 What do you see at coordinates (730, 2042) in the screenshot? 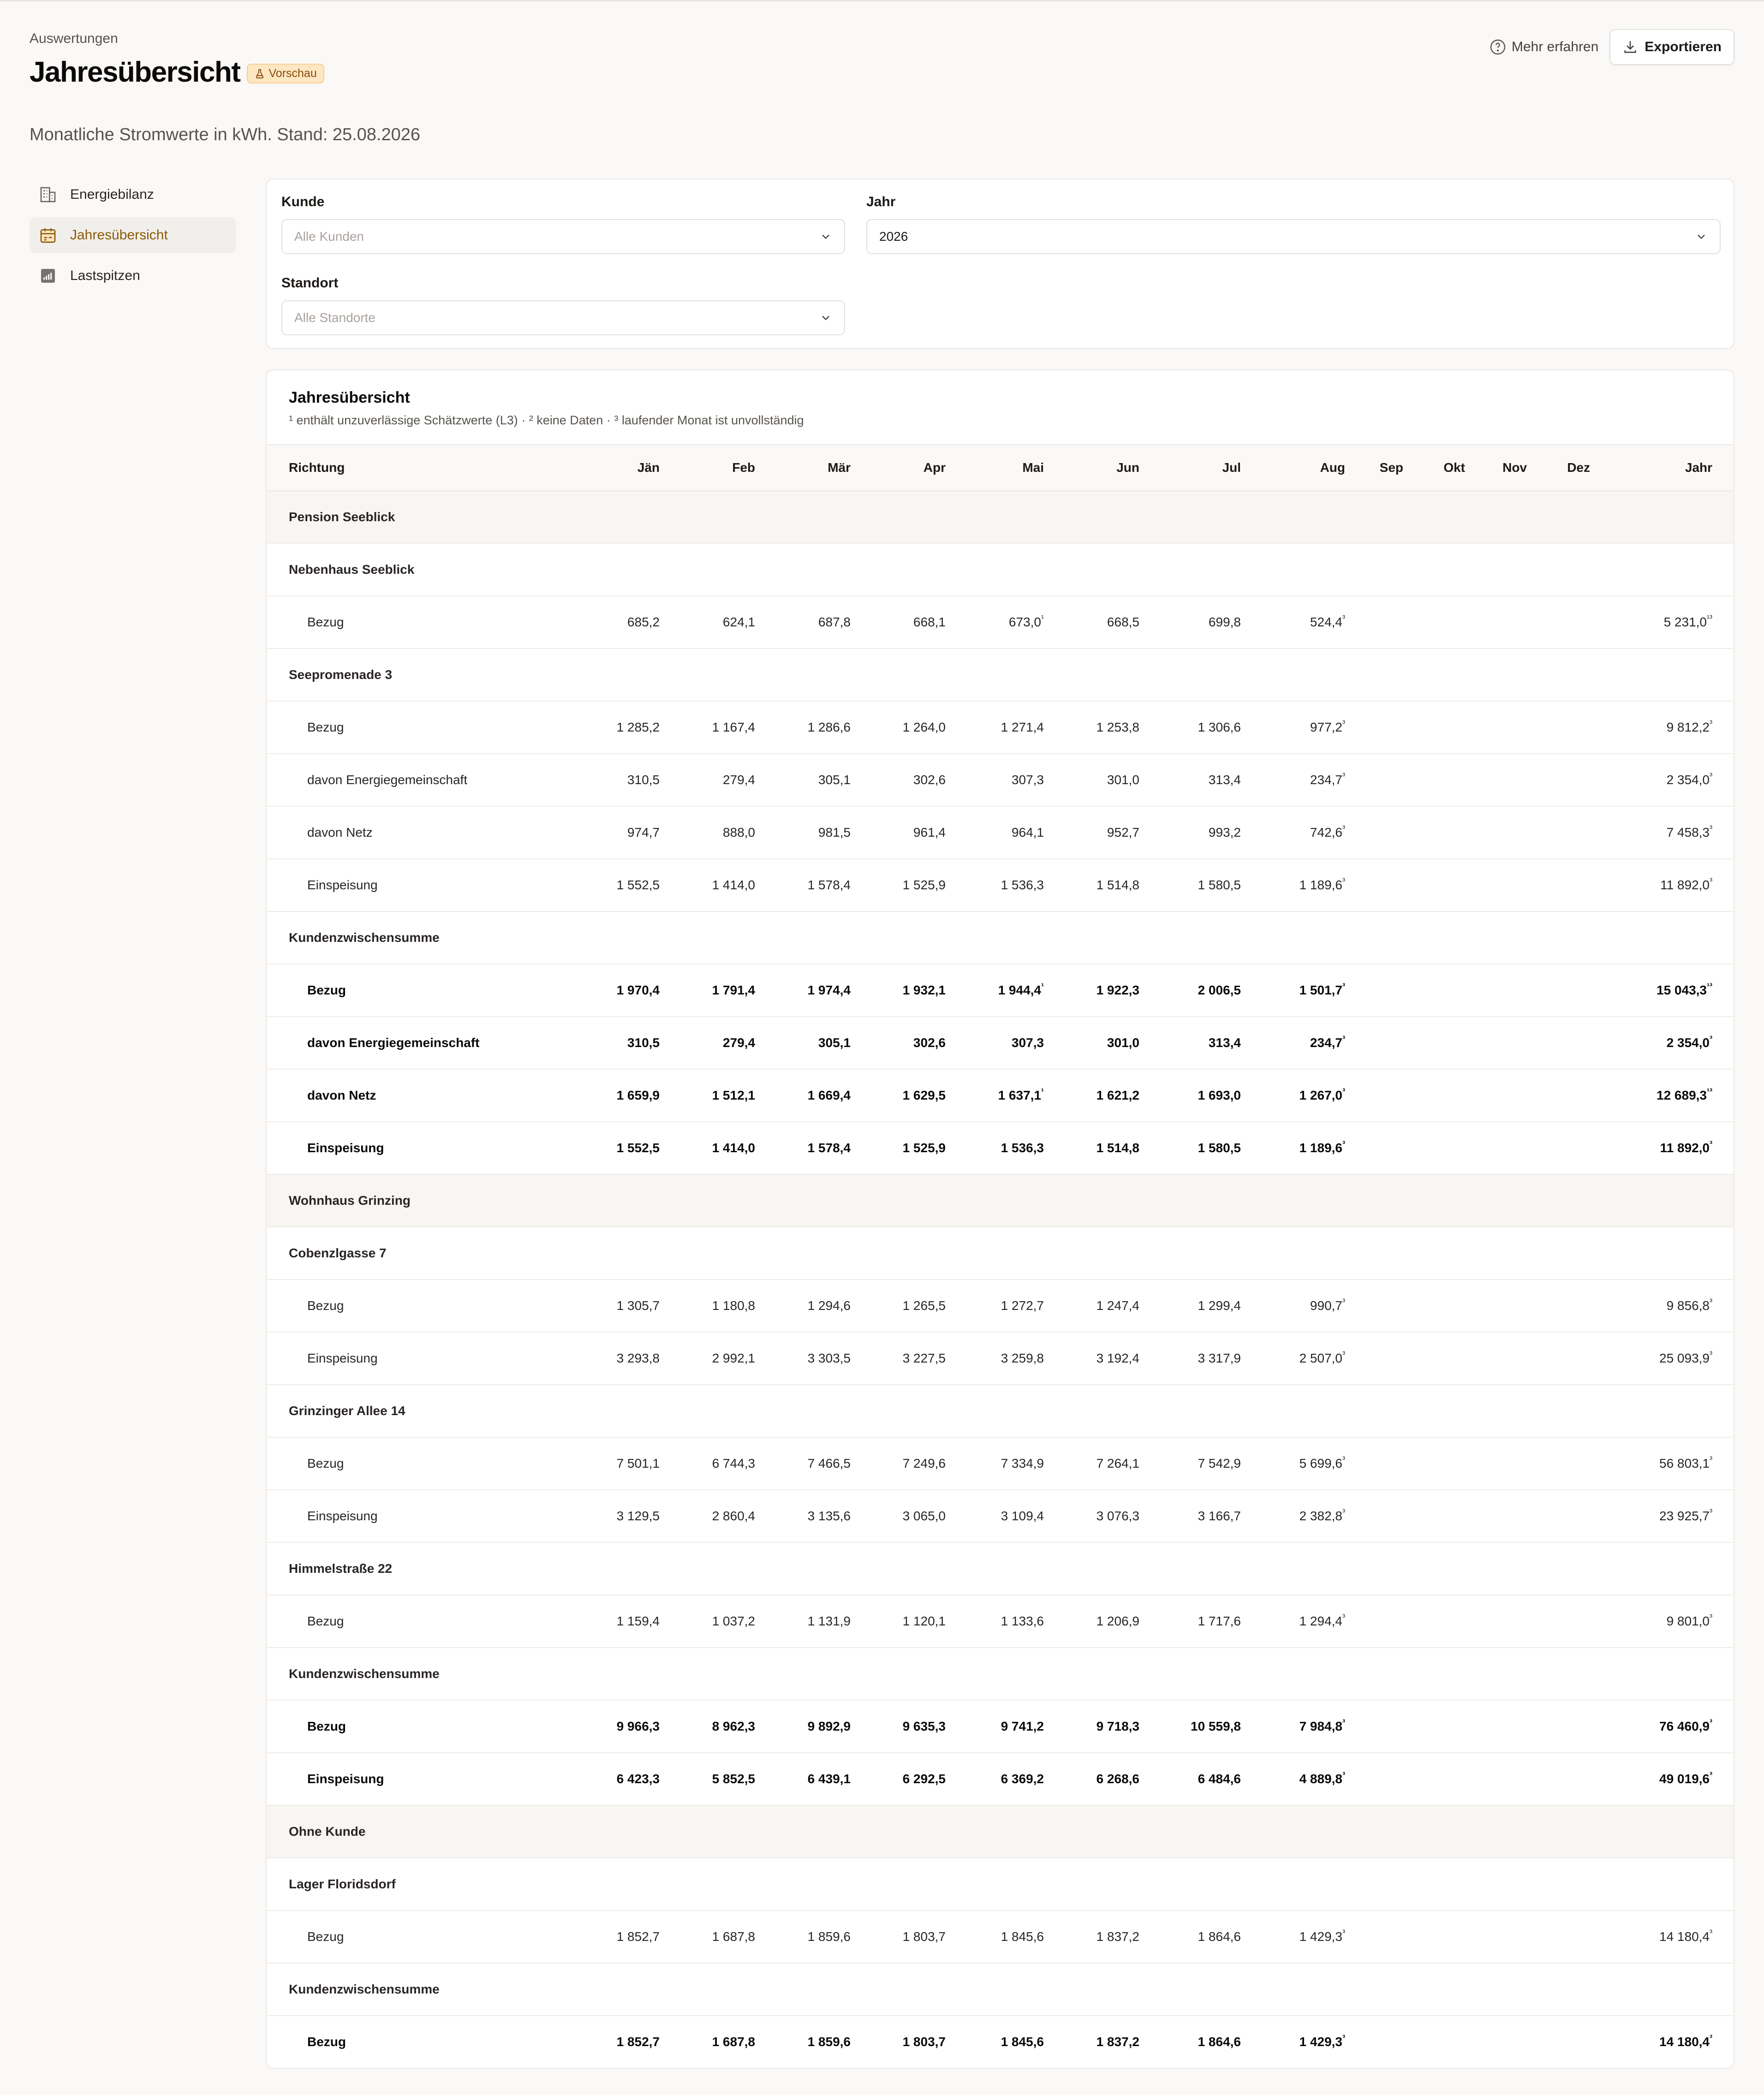
I see `value-cell: 1 687,8` at bounding box center [730, 2042].